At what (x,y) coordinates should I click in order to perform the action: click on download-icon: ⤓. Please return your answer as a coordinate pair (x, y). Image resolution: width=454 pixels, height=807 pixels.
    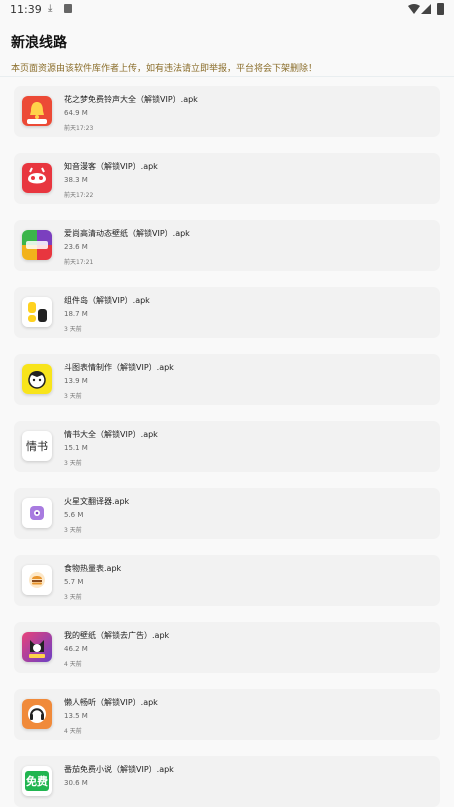
    Looking at the image, I should click on (50, 8).